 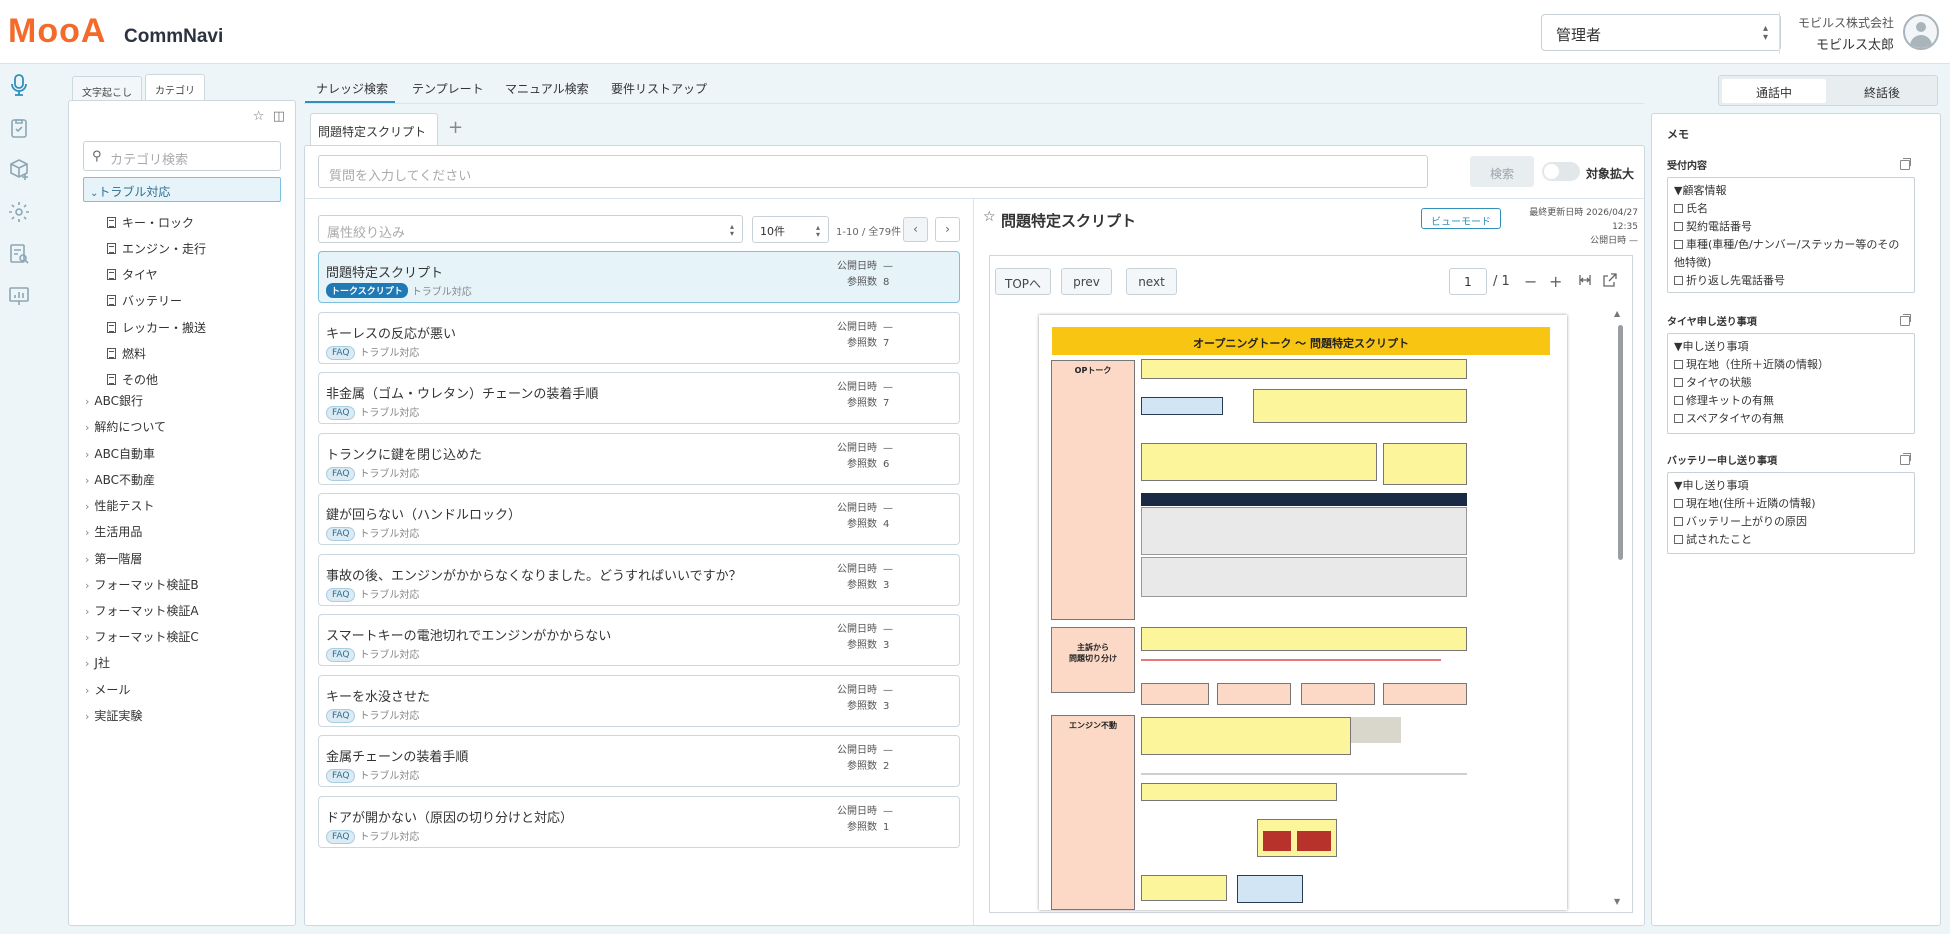 I want to click on expand-target-label: 対象拡大, so click(x=1610, y=174).